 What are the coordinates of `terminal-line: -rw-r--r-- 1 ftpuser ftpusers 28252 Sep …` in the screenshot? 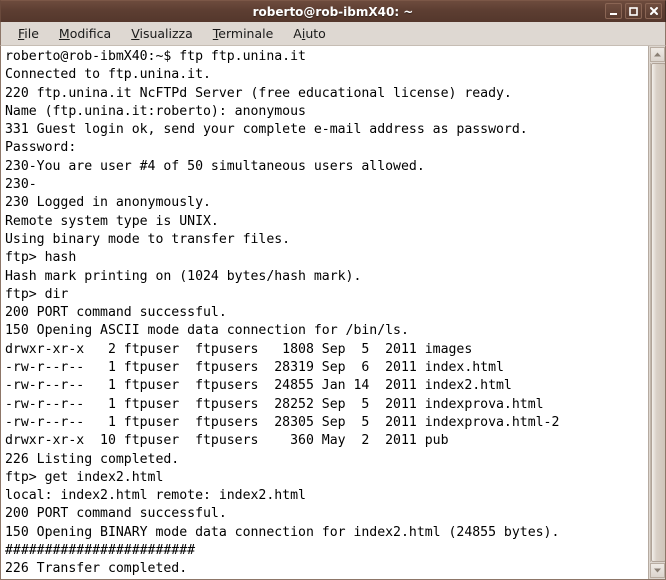 It's located at (274, 404).